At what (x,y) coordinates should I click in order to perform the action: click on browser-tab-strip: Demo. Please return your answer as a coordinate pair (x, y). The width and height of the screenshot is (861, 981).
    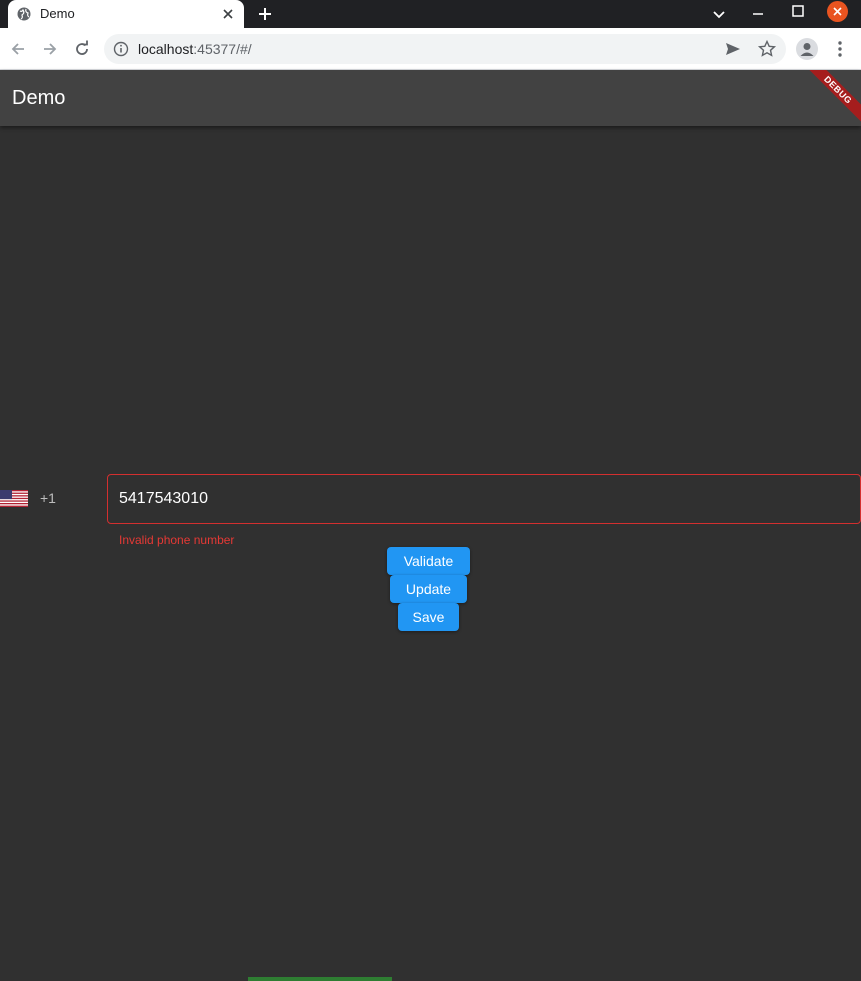
    Looking at the image, I should click on (430, 14).